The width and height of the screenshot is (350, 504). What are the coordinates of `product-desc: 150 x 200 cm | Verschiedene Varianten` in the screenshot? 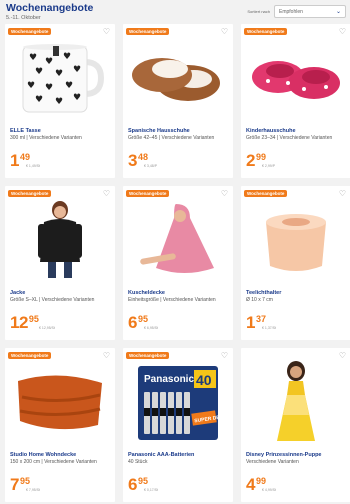 It's located at (53, 462).